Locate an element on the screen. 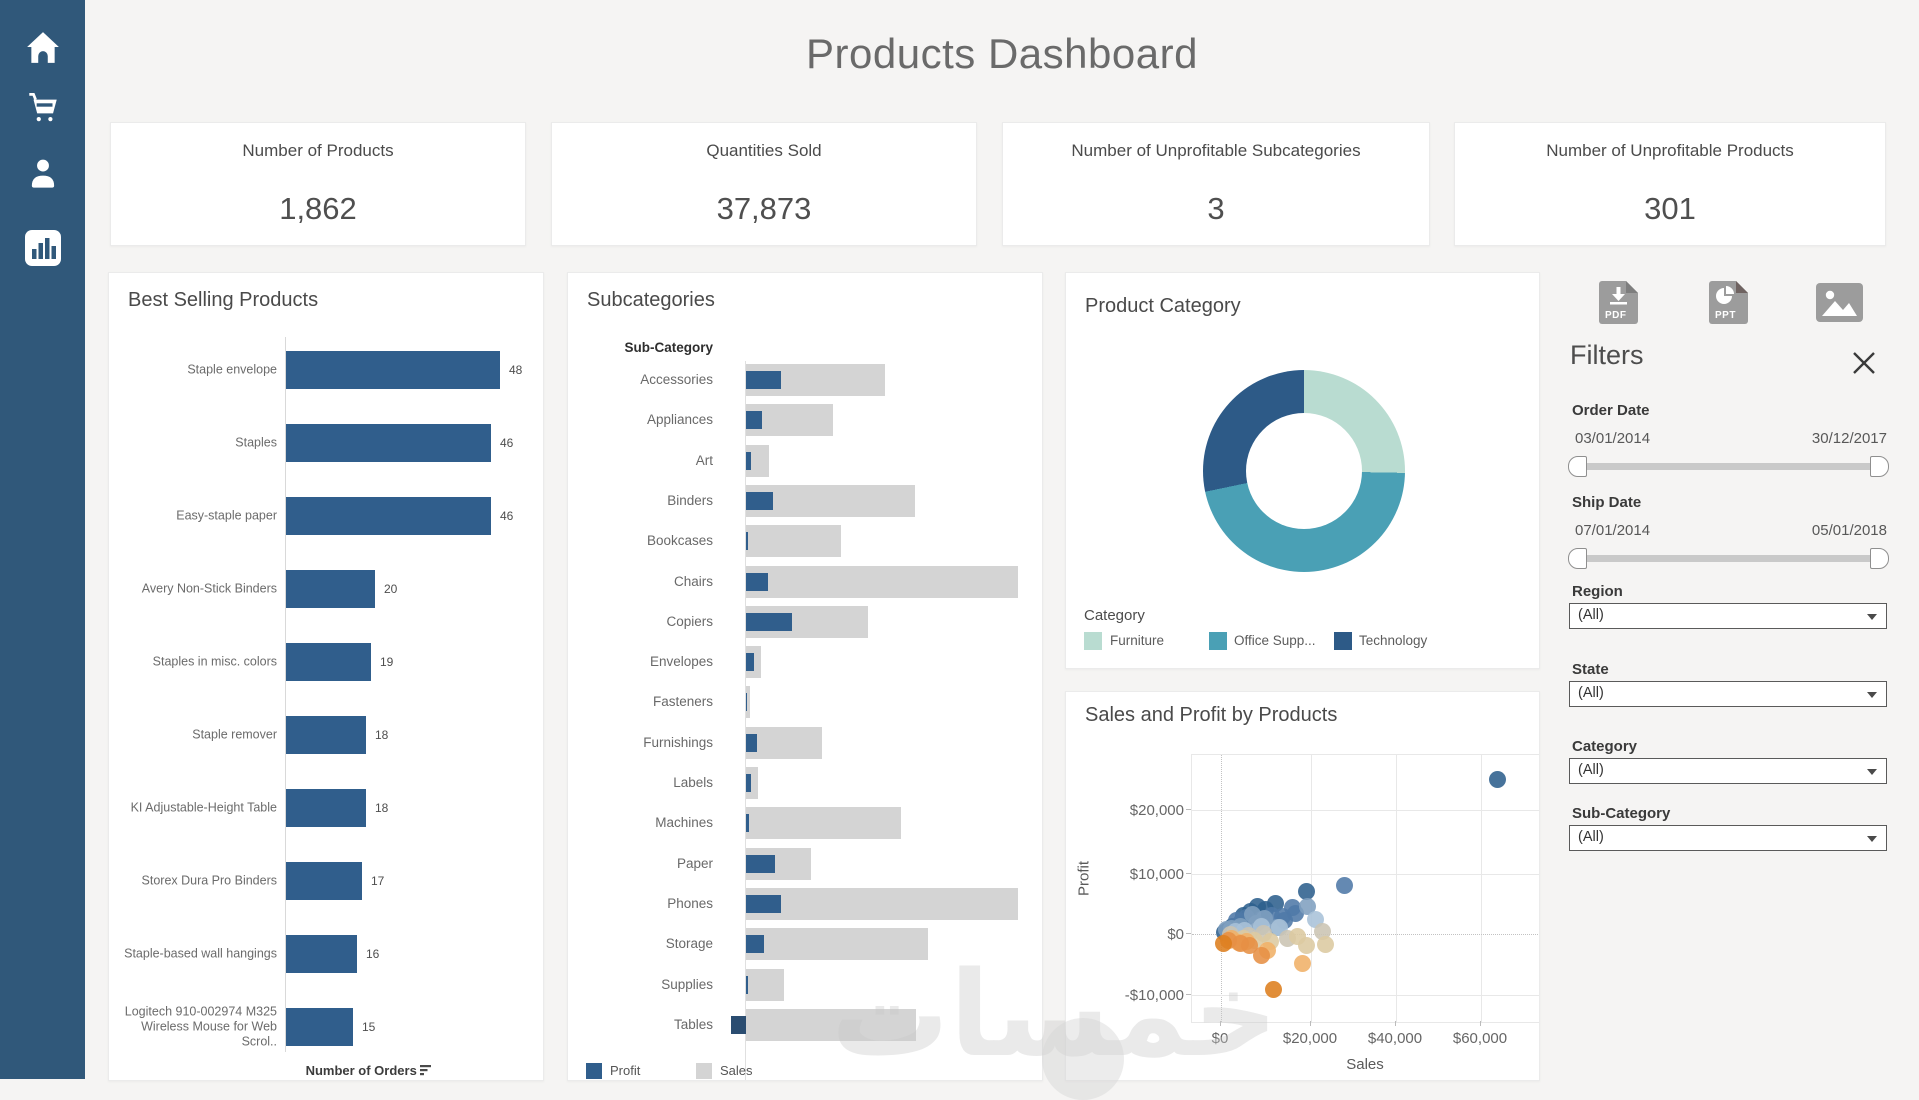  close-icon is located at coordinates (1864, 365).